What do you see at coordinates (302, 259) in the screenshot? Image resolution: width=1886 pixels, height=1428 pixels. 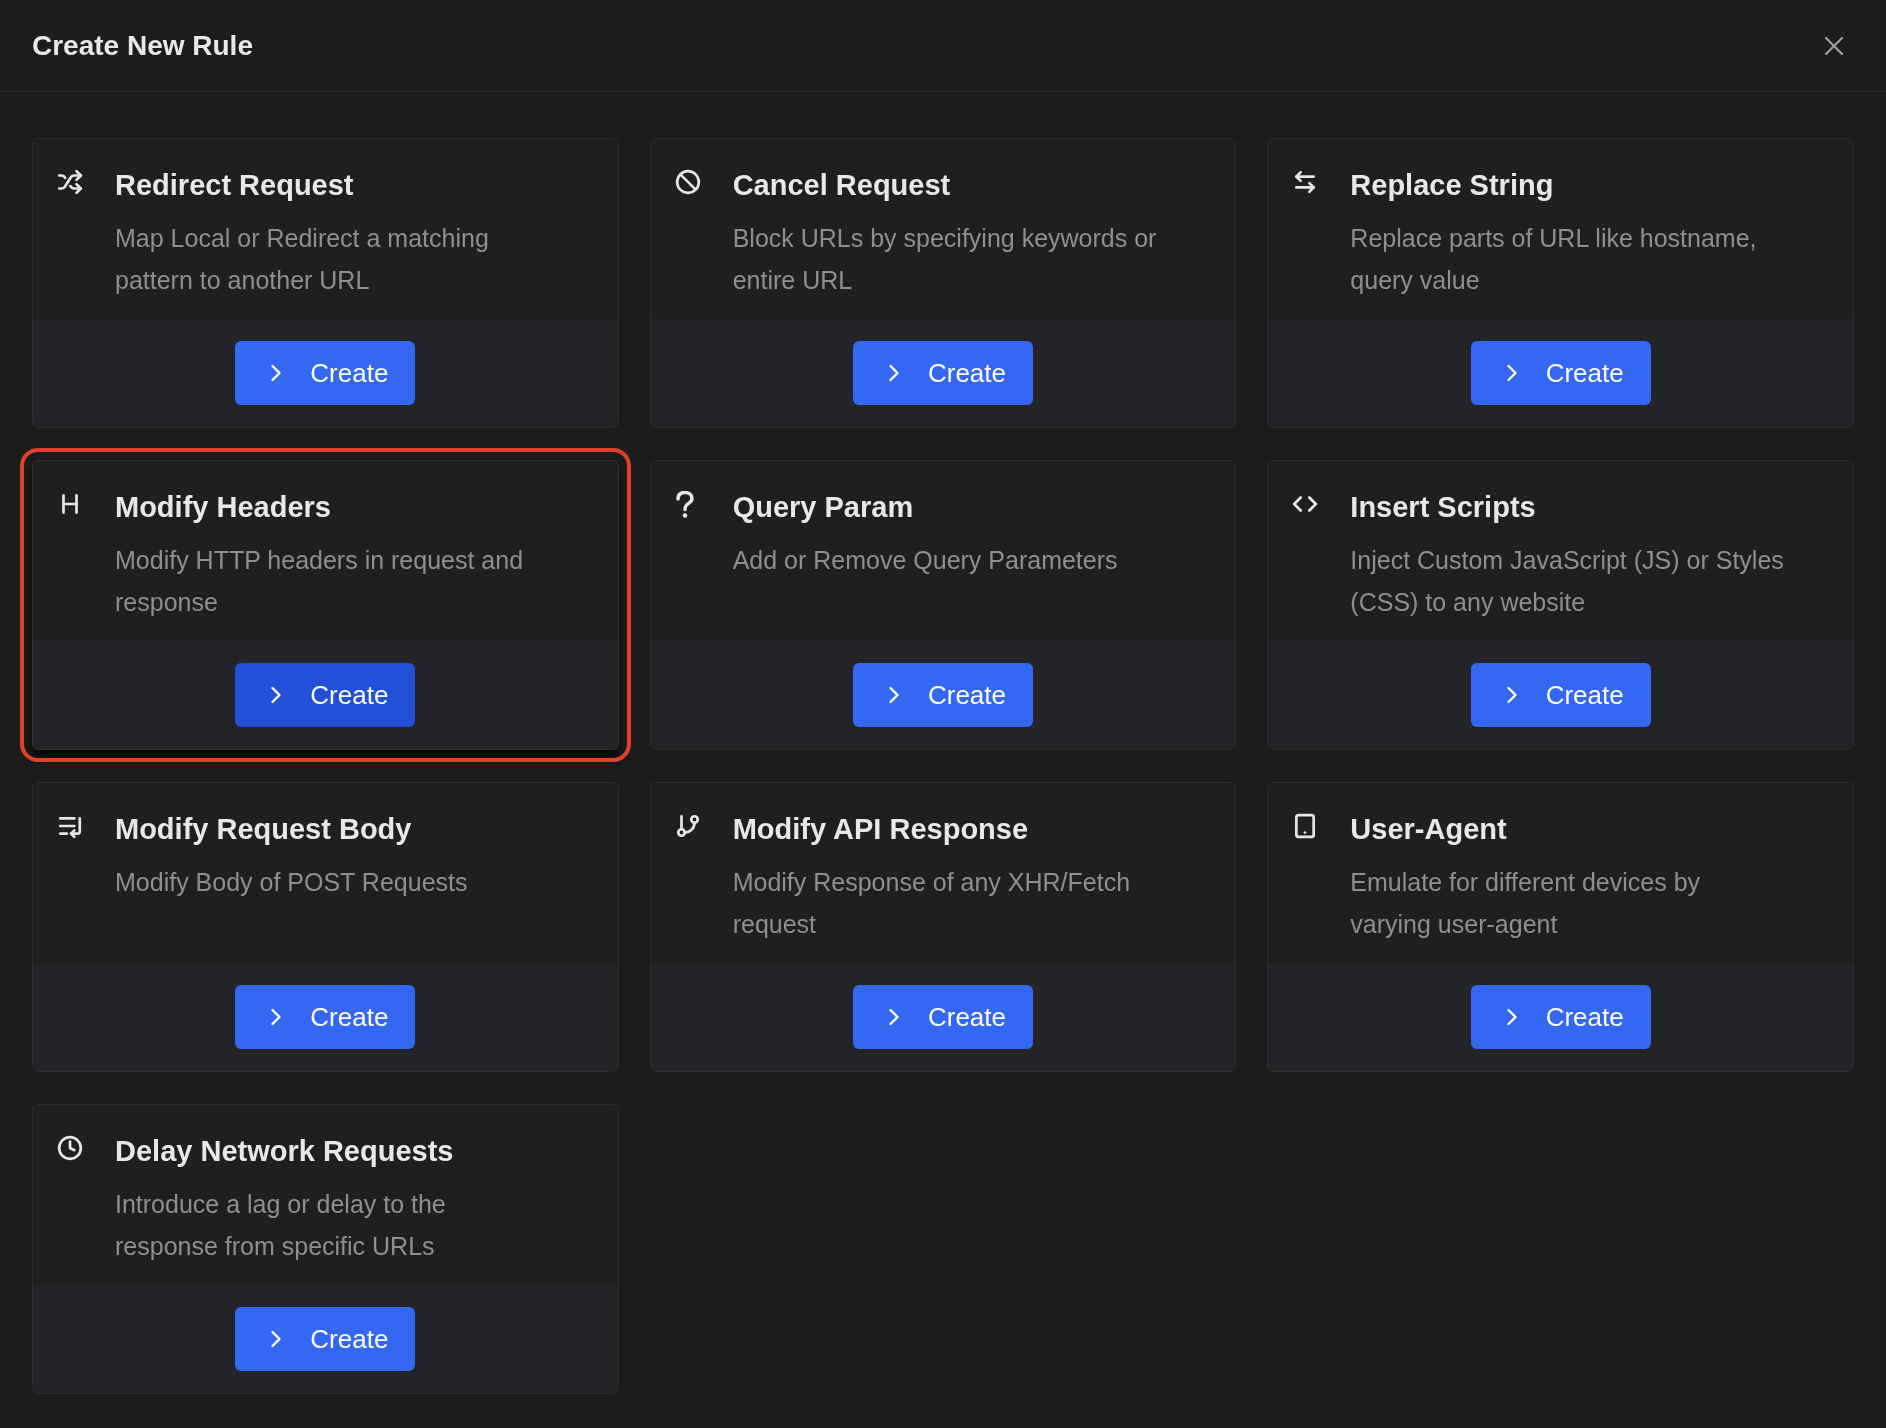 I see `rule-description: Map Local or Redirect a matching pattern to another URL` at bounding box center [302, 259].